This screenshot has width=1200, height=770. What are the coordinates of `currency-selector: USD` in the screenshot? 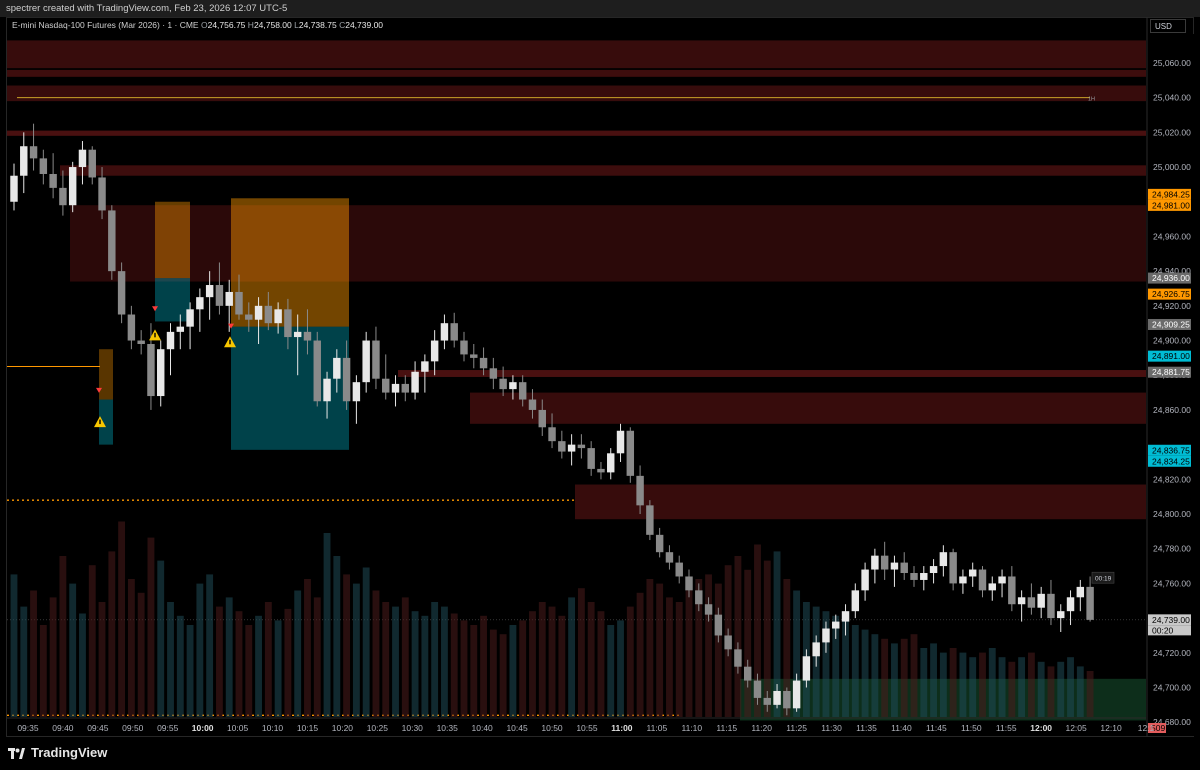 It's located at (1168, 26).